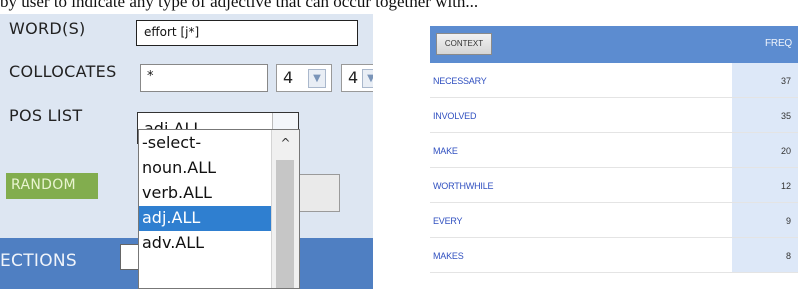  I want to click on table-row: NECESSARY 37, so click(614, 80).